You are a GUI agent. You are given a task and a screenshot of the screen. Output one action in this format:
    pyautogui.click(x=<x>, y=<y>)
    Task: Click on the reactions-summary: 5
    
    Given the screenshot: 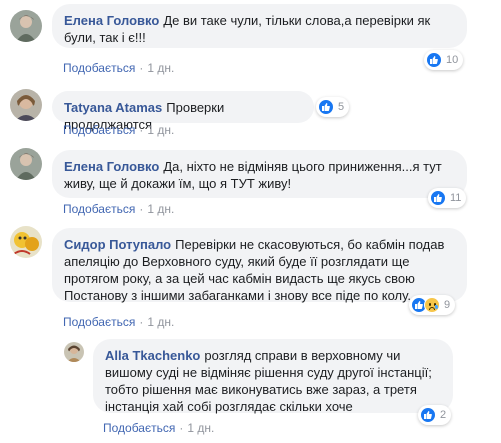 What is the action you would take?
    pyautogui.click(x=333, y=107)
    